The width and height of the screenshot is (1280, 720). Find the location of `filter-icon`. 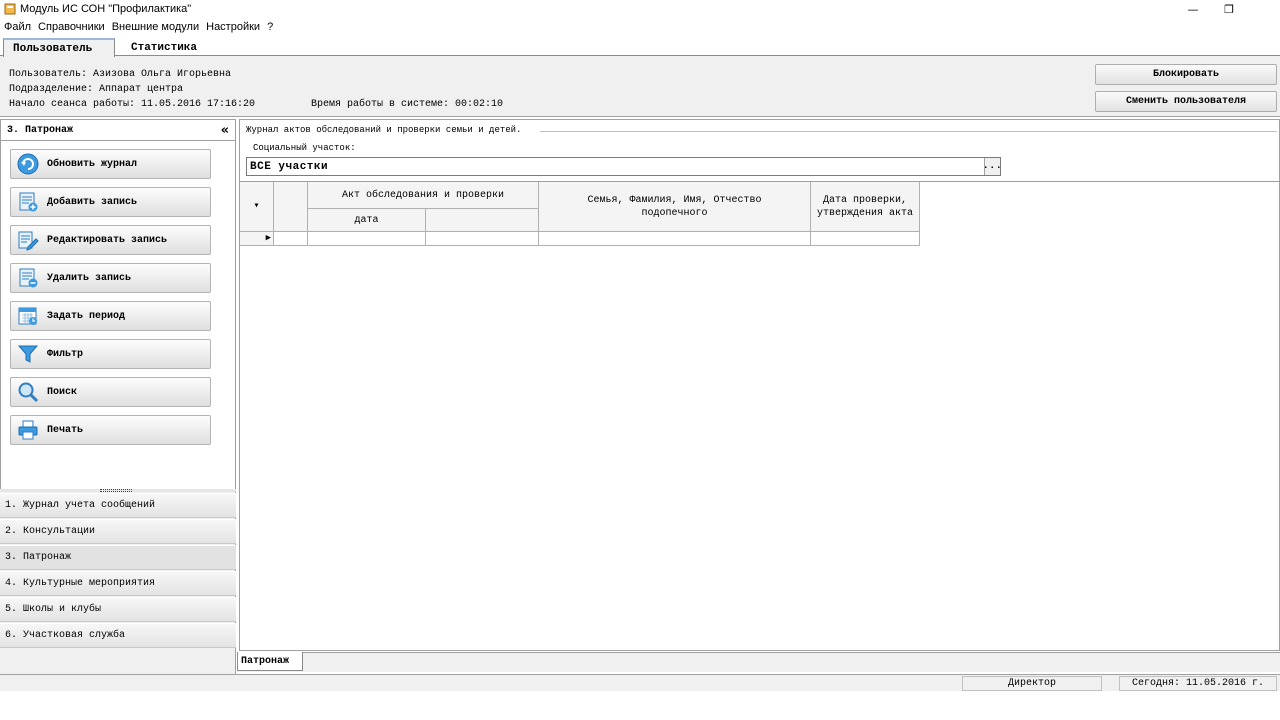

filter-icon is located at coordinates (28, 354).